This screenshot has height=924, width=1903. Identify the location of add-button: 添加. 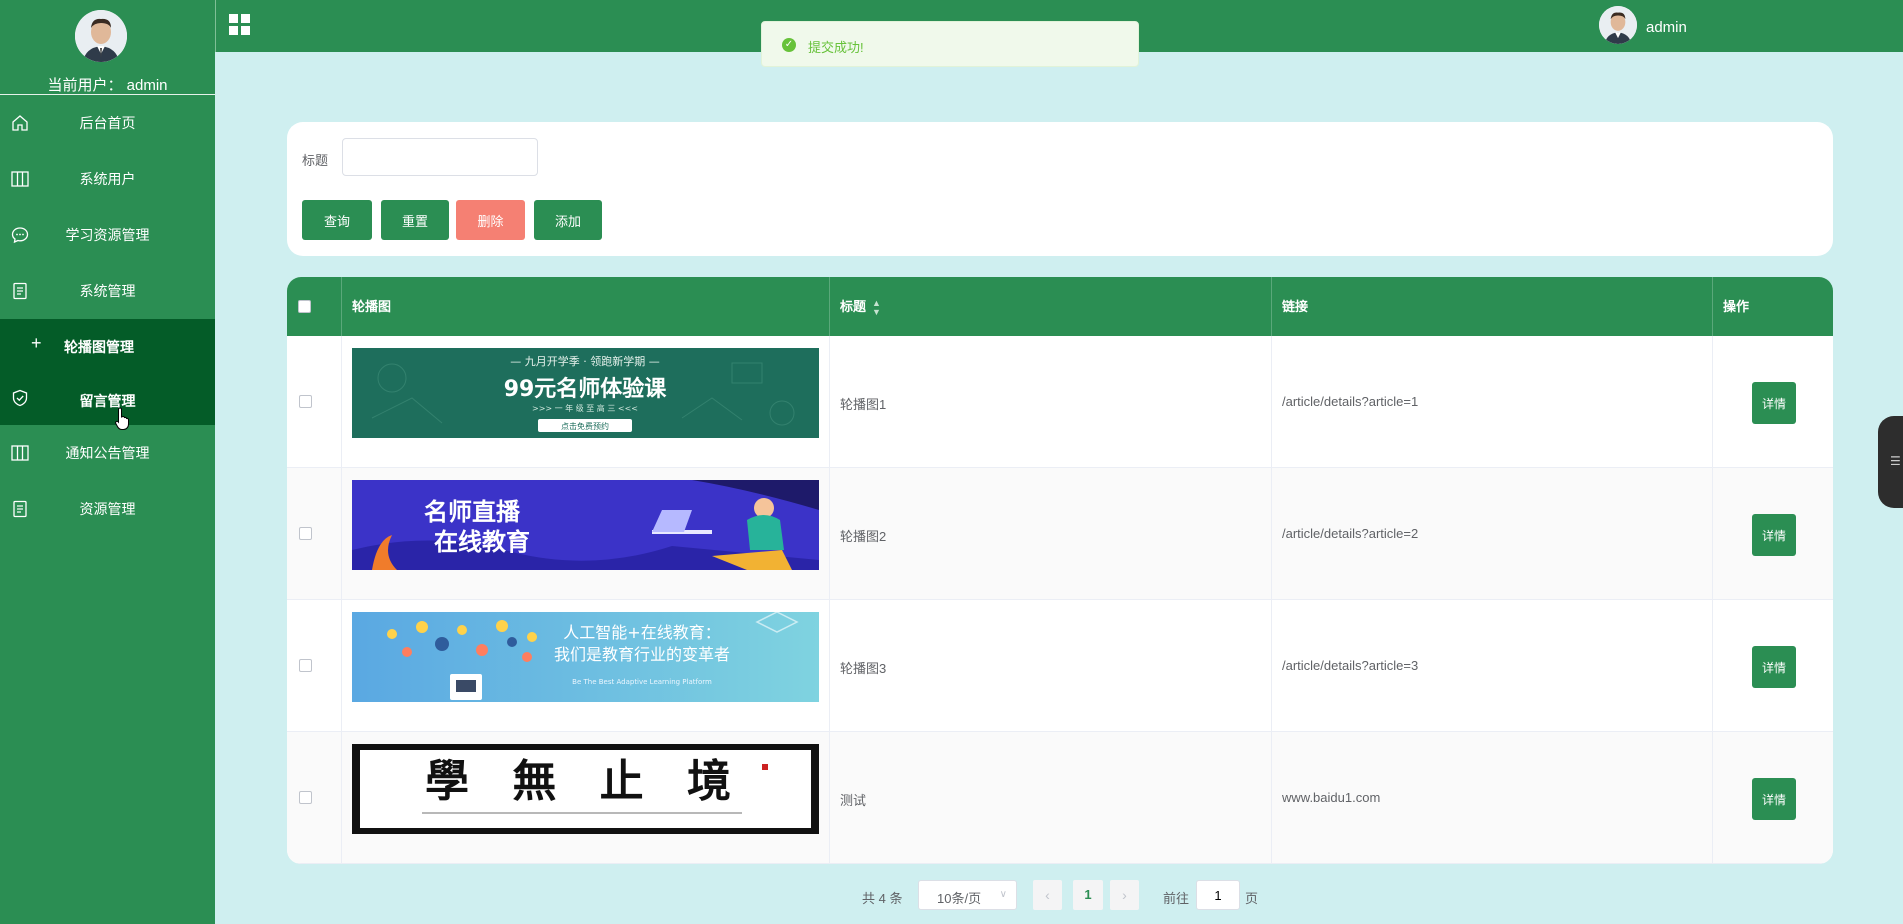
(568, 220).